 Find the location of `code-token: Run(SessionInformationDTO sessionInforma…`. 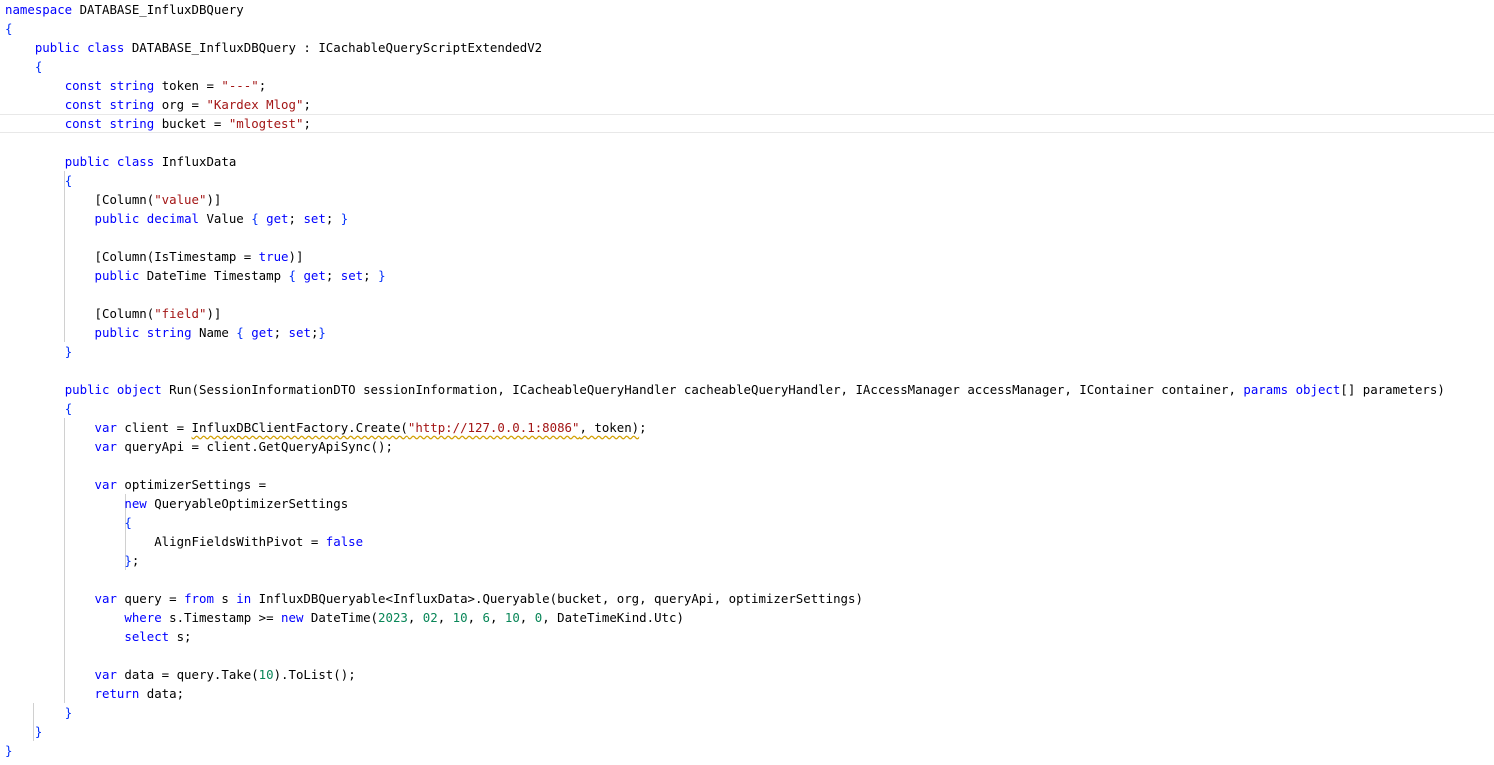

code-token: Run(SessionInformationDTO sessionInforma… is located at coordinates (702, 389).